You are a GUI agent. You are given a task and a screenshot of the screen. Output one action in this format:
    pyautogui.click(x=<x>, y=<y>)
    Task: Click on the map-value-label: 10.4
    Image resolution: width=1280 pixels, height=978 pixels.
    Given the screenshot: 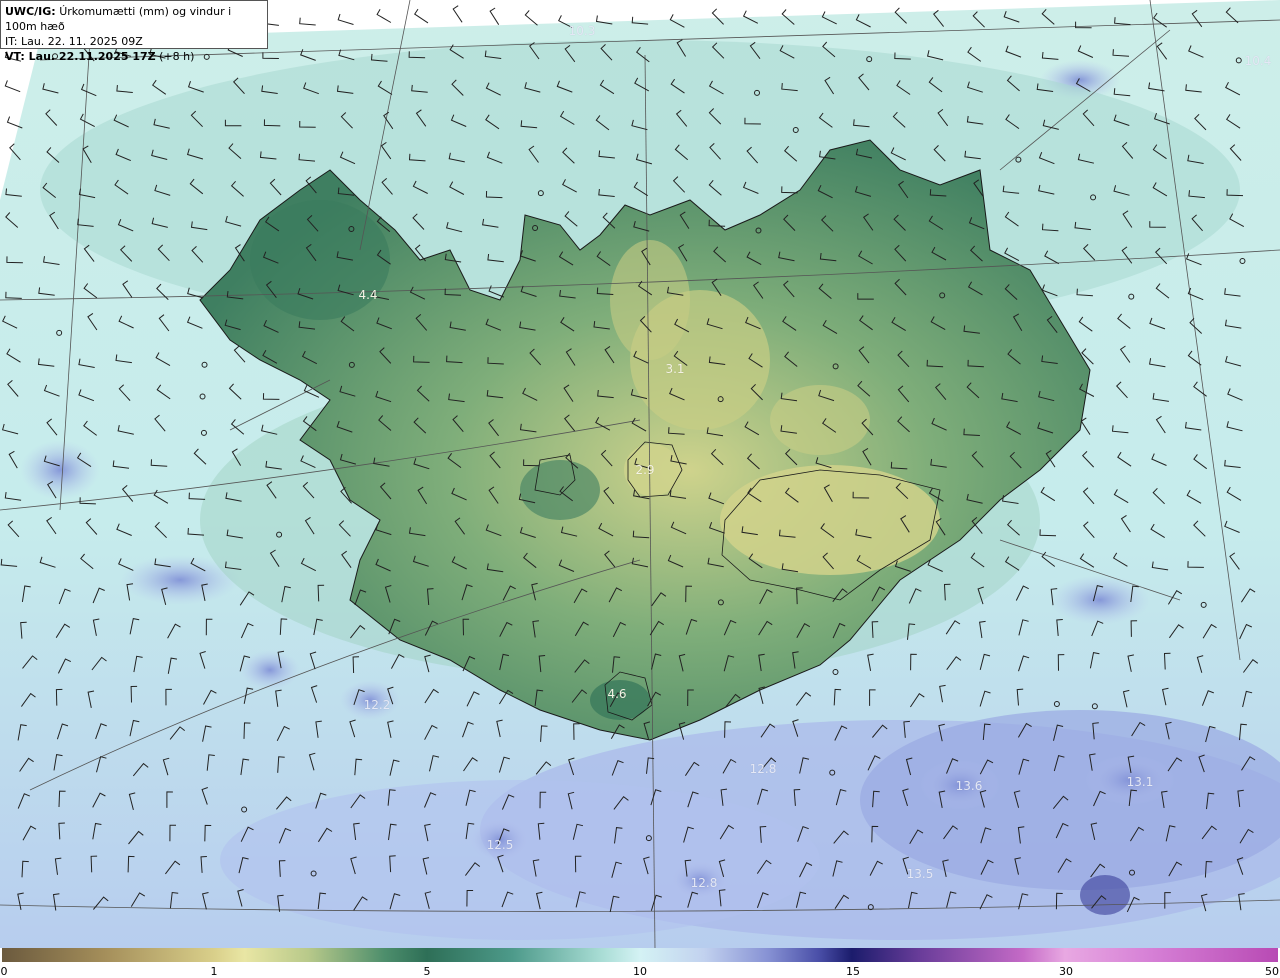 What is the action you would take?
    pyautogui.click(x=1258, y=61)
    